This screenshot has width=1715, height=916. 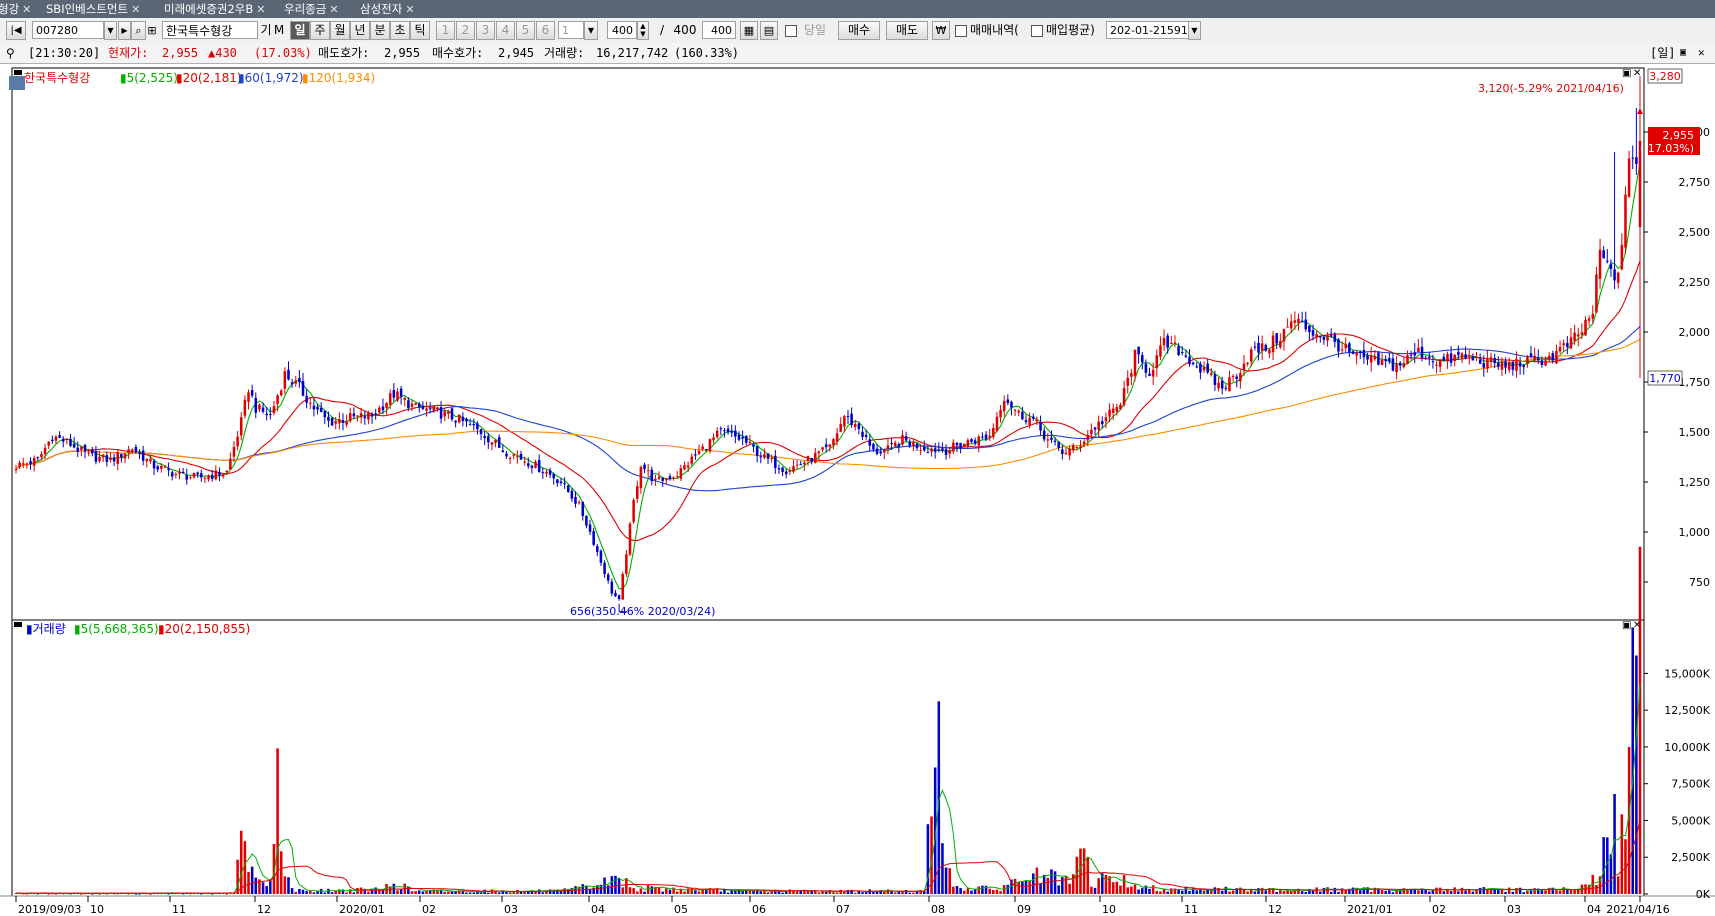 What do you see at coordinates (138, 30) in the screenshot?
I see `search-icon: ⌕` at bounding box center [138, 30].